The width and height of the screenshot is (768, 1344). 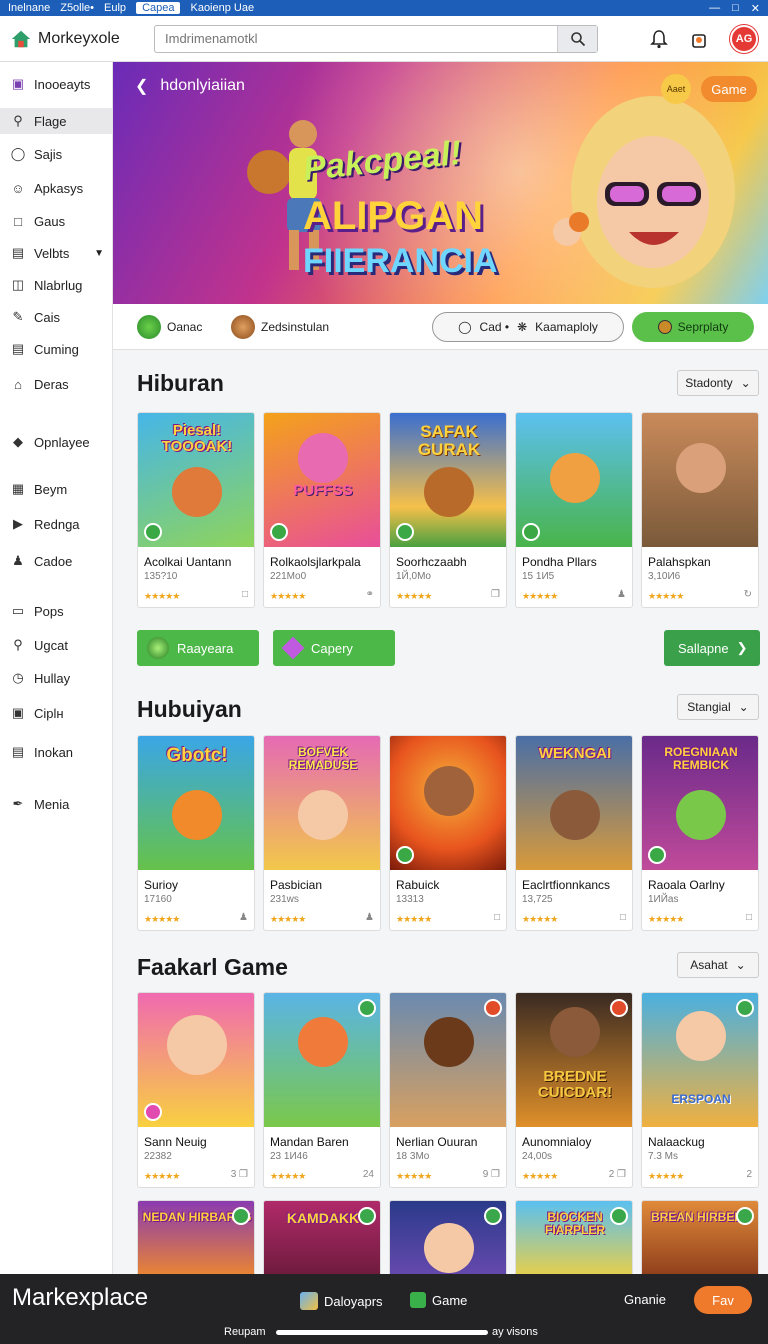 I want to click on sidebar-item: ◯ Sajis, so click(x=56, y=154).